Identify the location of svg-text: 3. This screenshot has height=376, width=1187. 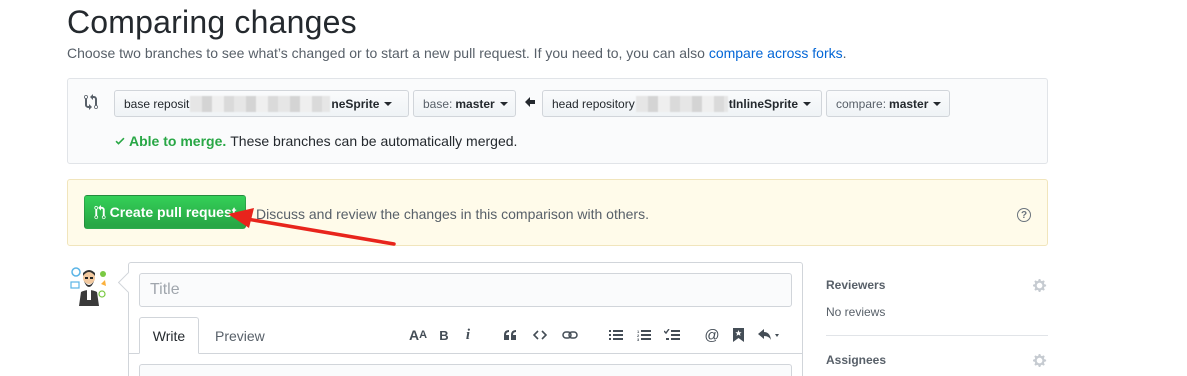
(638, 339).